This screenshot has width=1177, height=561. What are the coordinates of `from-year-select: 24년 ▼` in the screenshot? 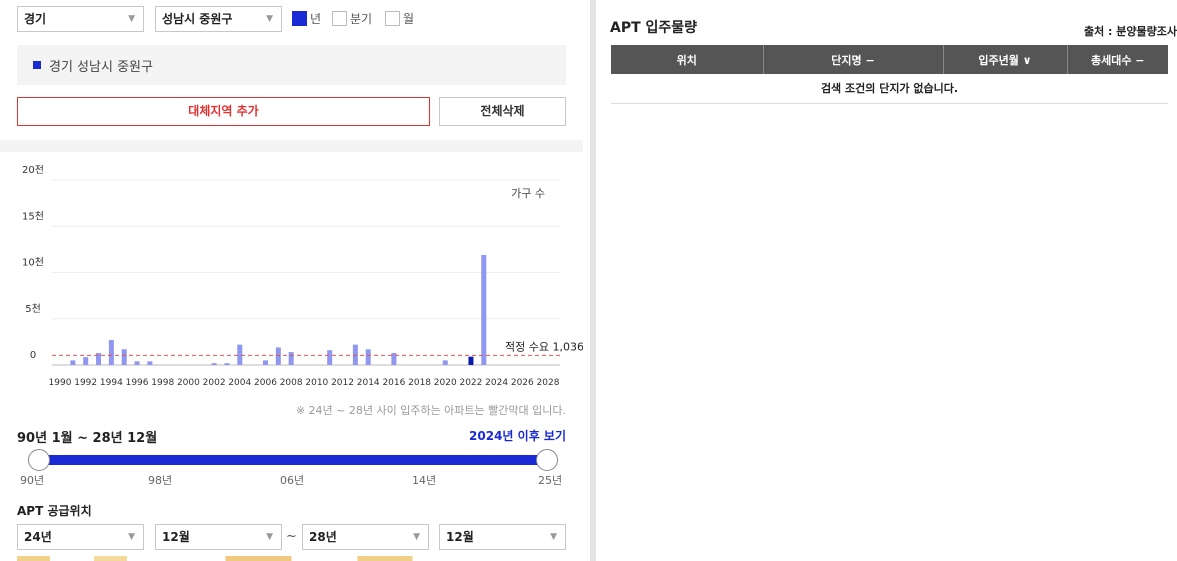 It's located at (80, 537).